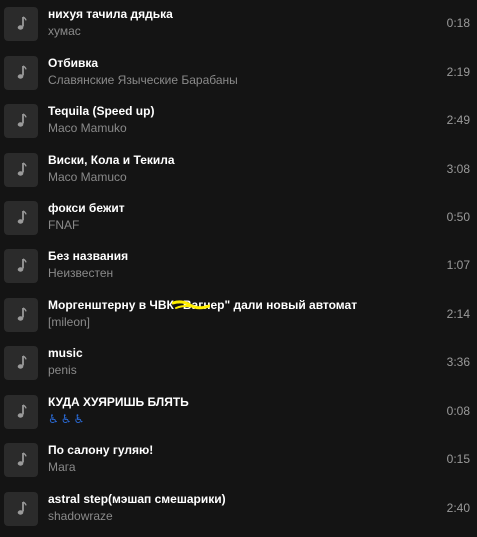  What do you see at coordinates (458, 169) in the screenshot?
I see `track-duration: 3:08` at bounding box center [458, 169].